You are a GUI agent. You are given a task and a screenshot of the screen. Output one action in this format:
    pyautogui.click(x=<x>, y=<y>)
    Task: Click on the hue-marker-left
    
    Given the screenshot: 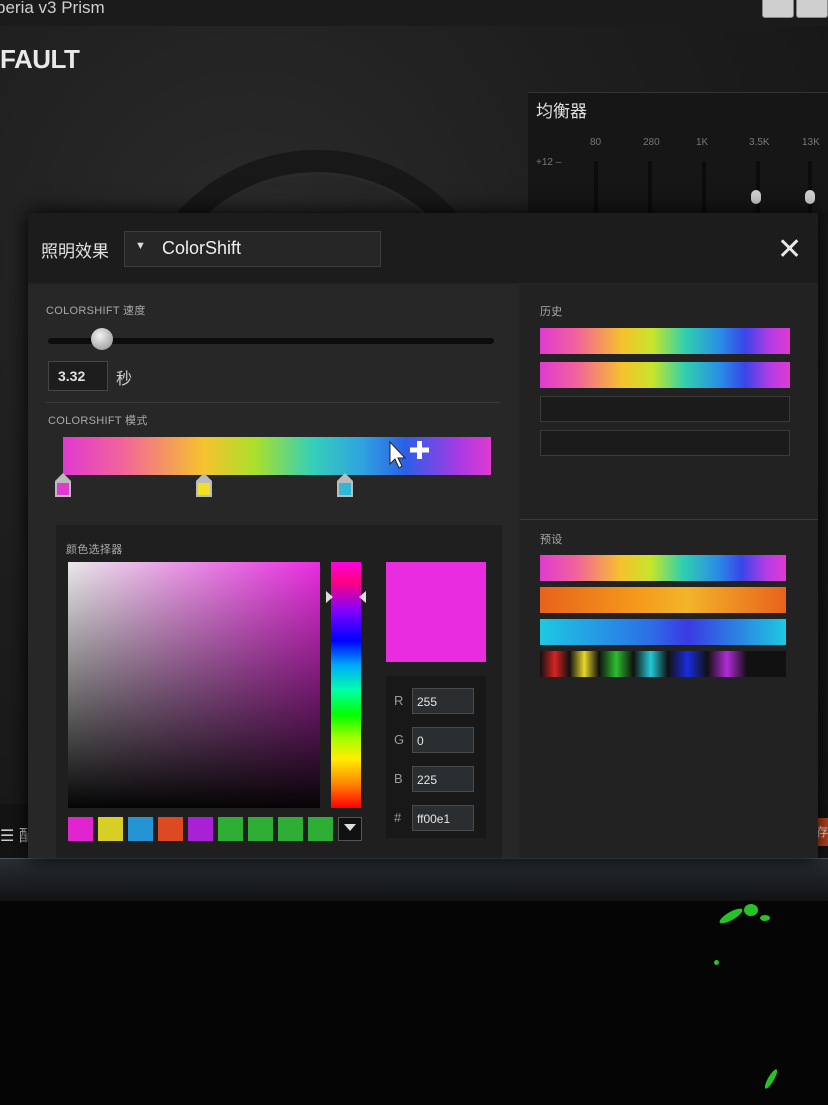 What is the action you would take?
    pyautogui.click(x=329, y=597)
    